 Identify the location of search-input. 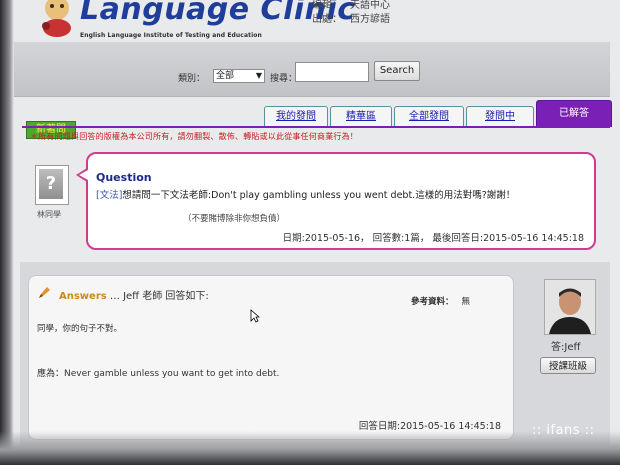
(332, 72).